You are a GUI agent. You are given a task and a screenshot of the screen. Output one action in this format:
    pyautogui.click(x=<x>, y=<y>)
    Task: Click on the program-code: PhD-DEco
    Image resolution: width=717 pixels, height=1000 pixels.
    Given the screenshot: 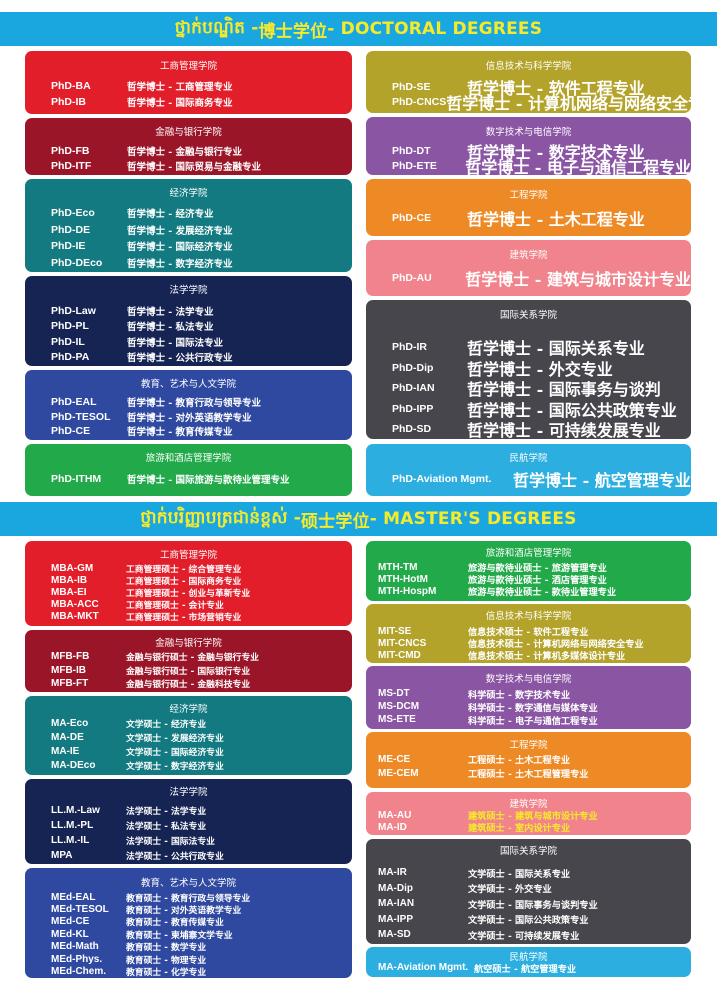 What is the action you would take?
    pyautogui.click(x=77, y=262)
    